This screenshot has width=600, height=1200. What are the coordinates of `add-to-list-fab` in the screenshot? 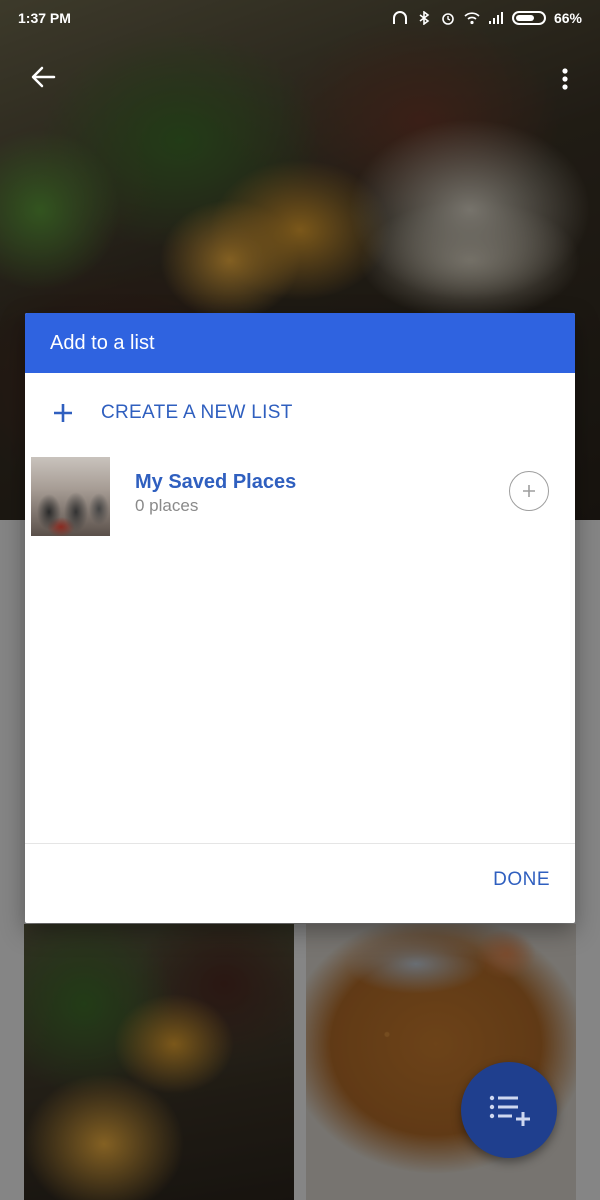 It's located at (509, 1110).